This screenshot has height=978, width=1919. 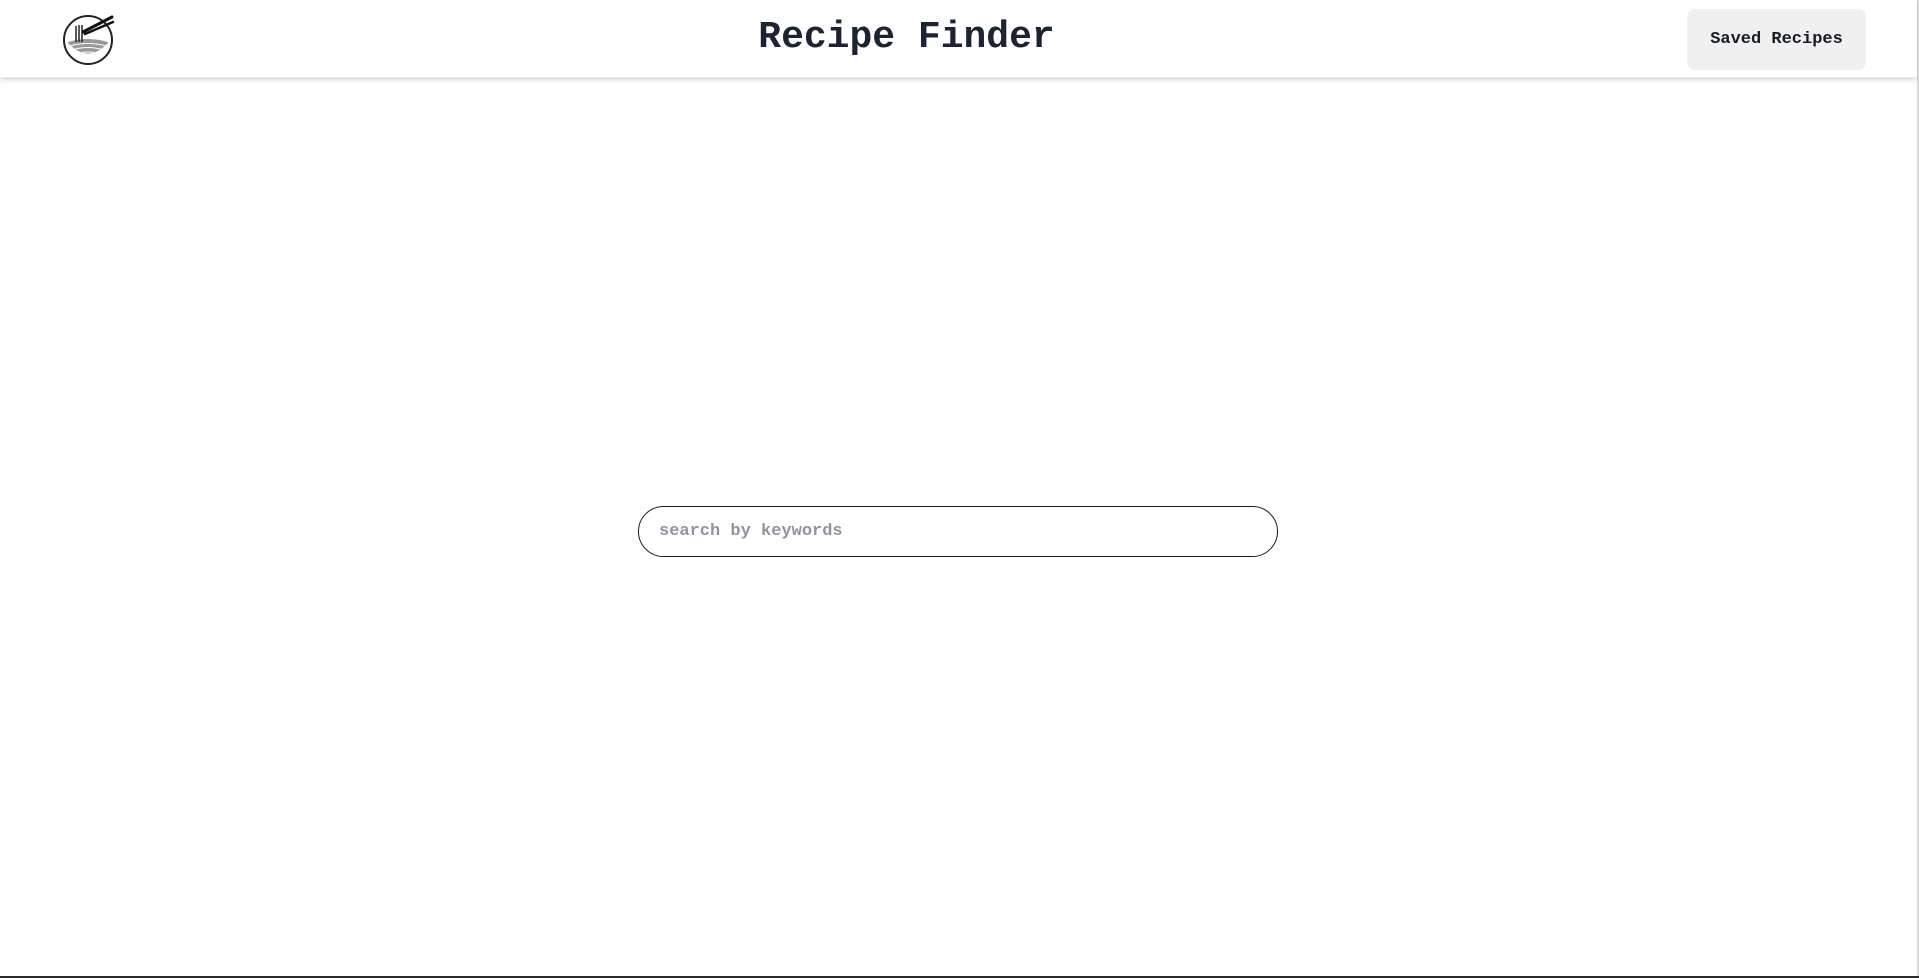 What do you see at coordinates (88, 39) in the screenshot?
I see `noodle-bowl-logo-icon` at bounding box center [88, 39].